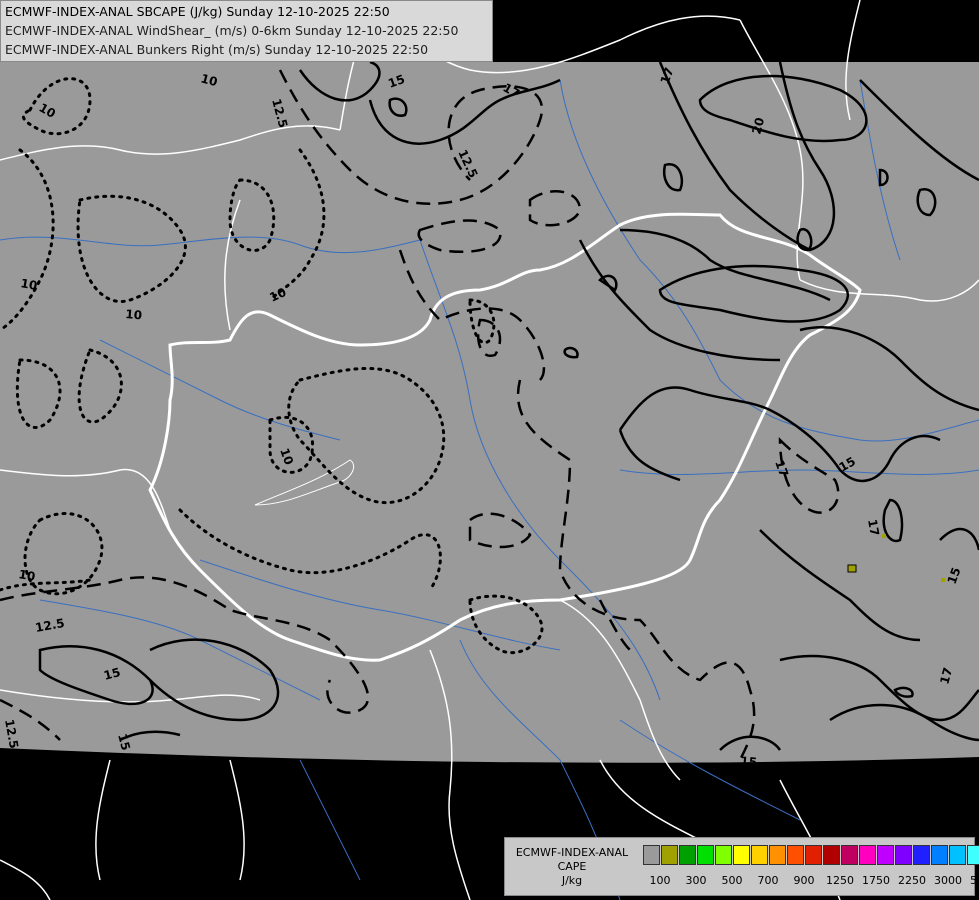  I want to click on legend-title-model: ECMWF-INDEX-ANAL, so click(572, 852).